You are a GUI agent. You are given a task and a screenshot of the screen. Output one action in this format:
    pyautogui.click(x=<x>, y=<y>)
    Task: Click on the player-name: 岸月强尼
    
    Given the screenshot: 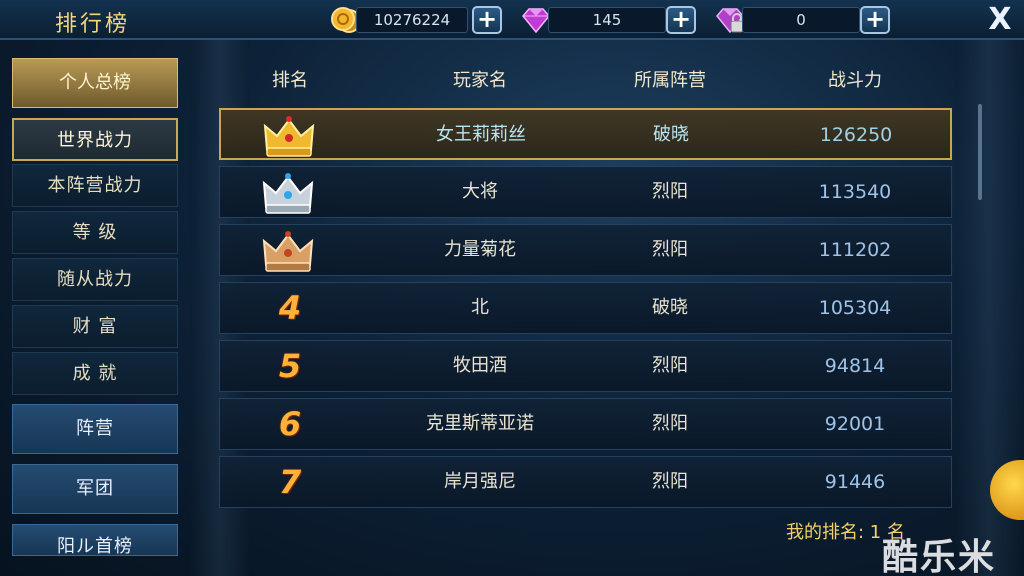 What is the action you would take?
    pyautogui.click(x=480, y=481)
    